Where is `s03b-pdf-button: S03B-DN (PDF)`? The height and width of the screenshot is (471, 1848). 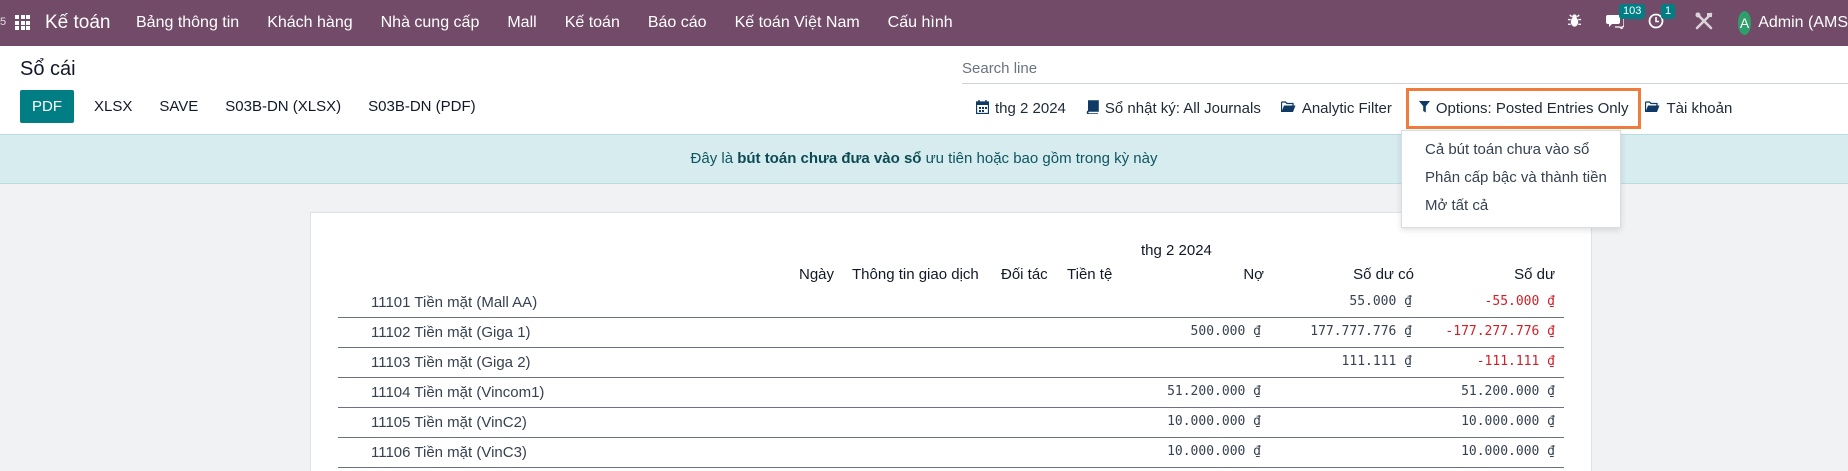 s03b-pdf-button: S03B-DN (PDF) is located at coordinates (422, 106).